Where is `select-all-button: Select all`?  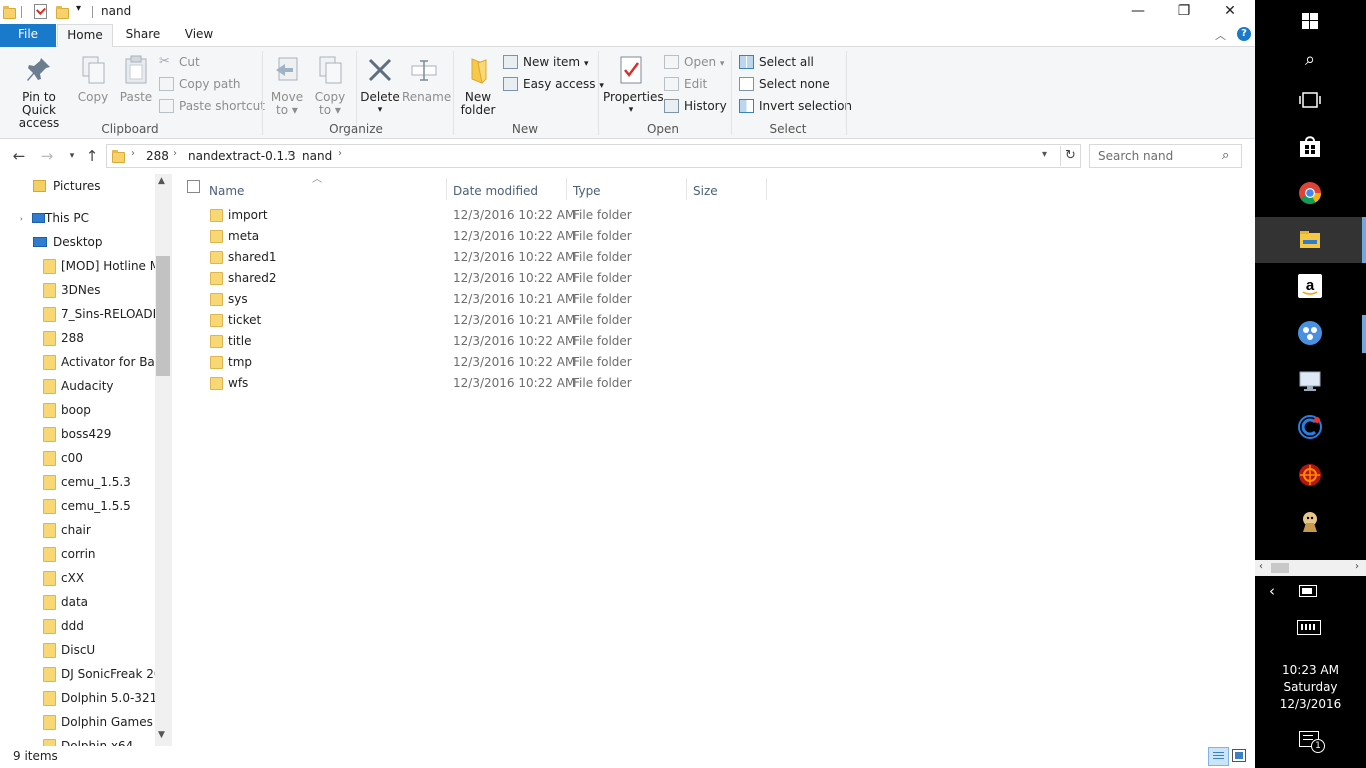
select-all-button: Select all is located at coordinates (776, 62).